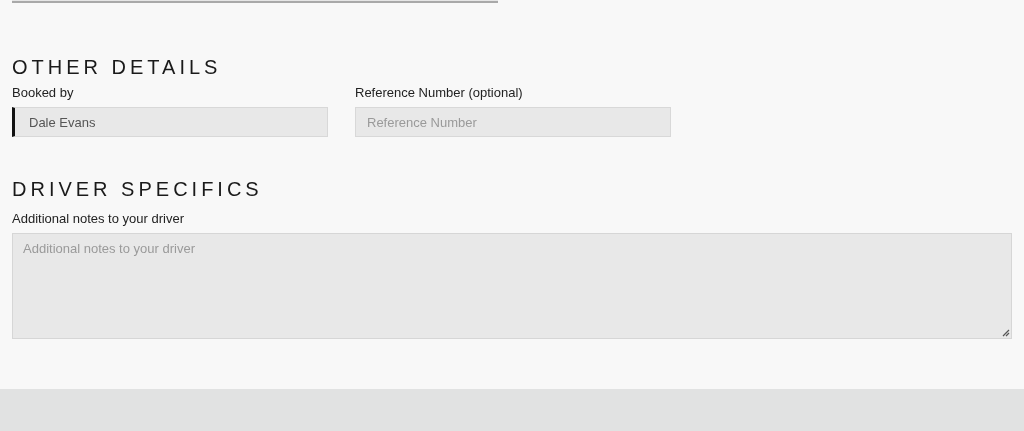 This screenshot has height=431, width=1024. I want to click on field-label: Booked by, so click(43, 93).